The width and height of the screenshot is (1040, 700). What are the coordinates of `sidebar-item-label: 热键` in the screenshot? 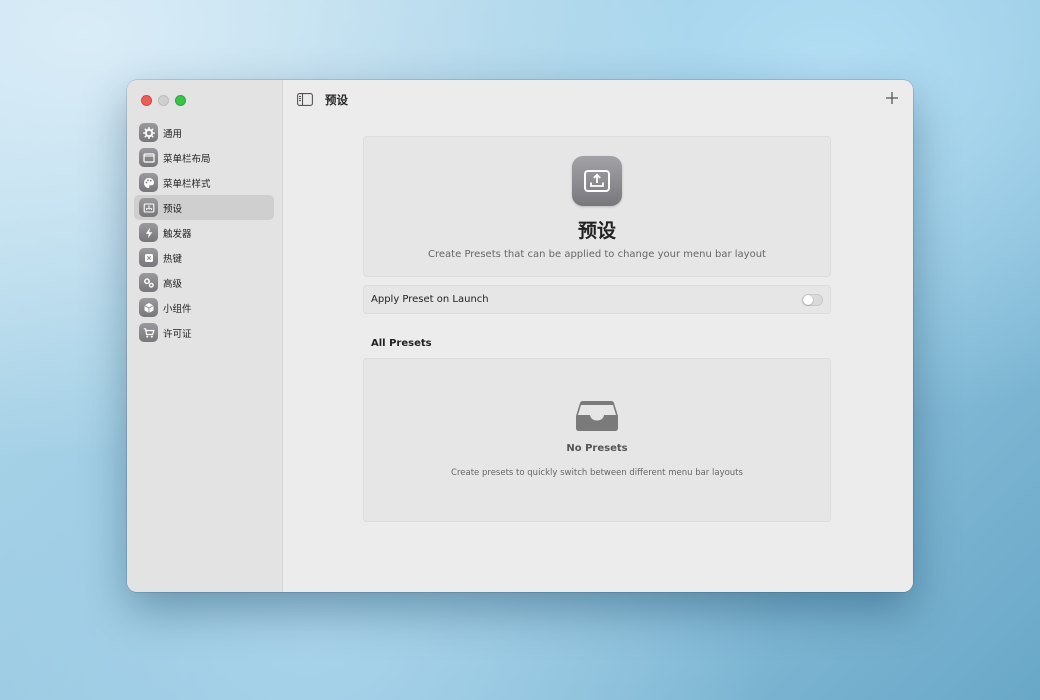 It's located at (173, 259).